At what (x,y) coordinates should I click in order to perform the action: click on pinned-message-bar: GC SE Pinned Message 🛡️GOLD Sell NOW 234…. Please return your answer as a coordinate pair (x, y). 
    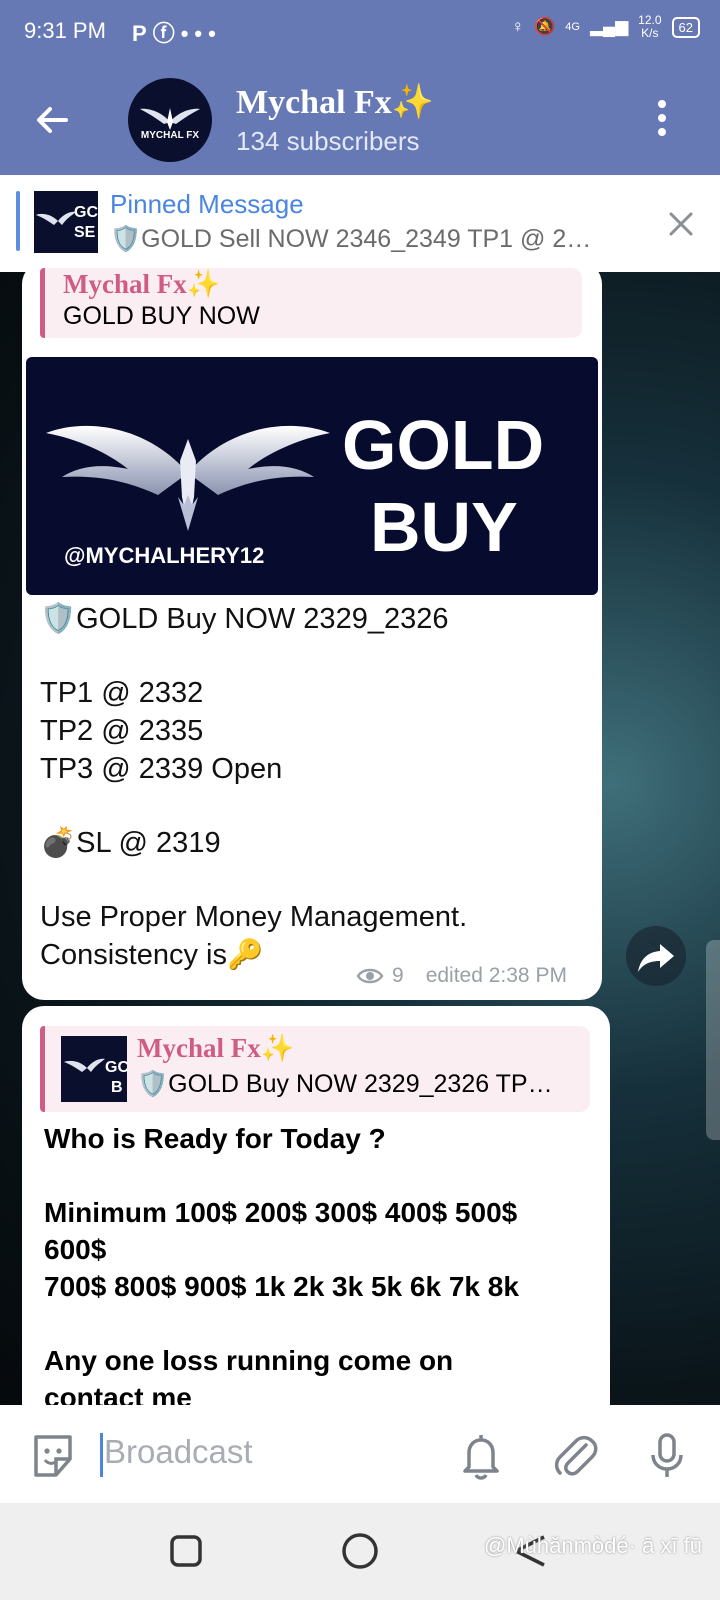
    Looking at the image, I should click on (360, 223).